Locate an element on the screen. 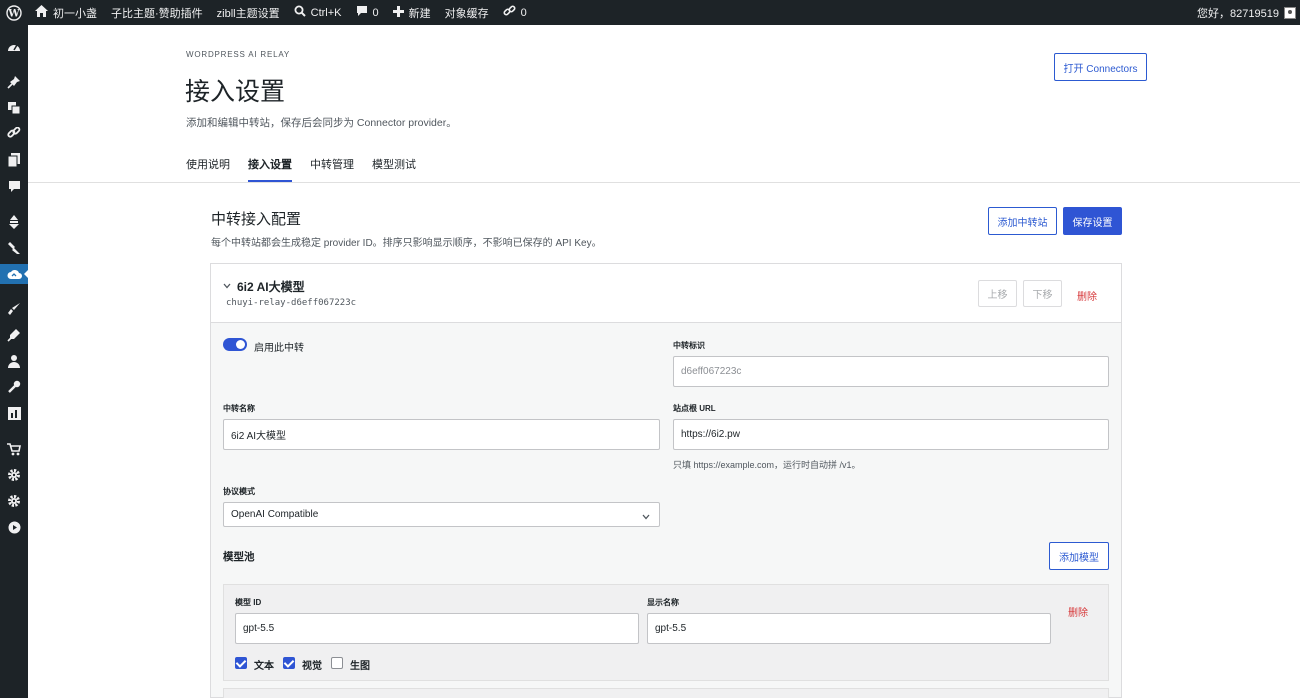 The image size is (1300, 698). open-connectors-button: 打开 Connectors is located at coordinates (1100, 67).